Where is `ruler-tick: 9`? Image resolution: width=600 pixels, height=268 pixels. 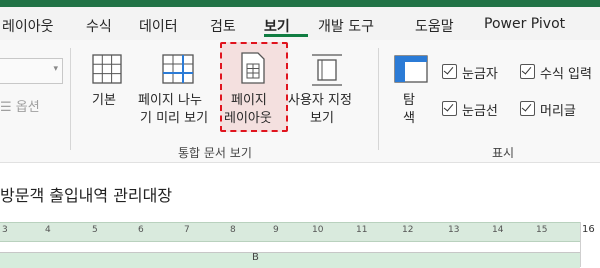
ruler-tick: 9 is located at coordinates (276, 230).